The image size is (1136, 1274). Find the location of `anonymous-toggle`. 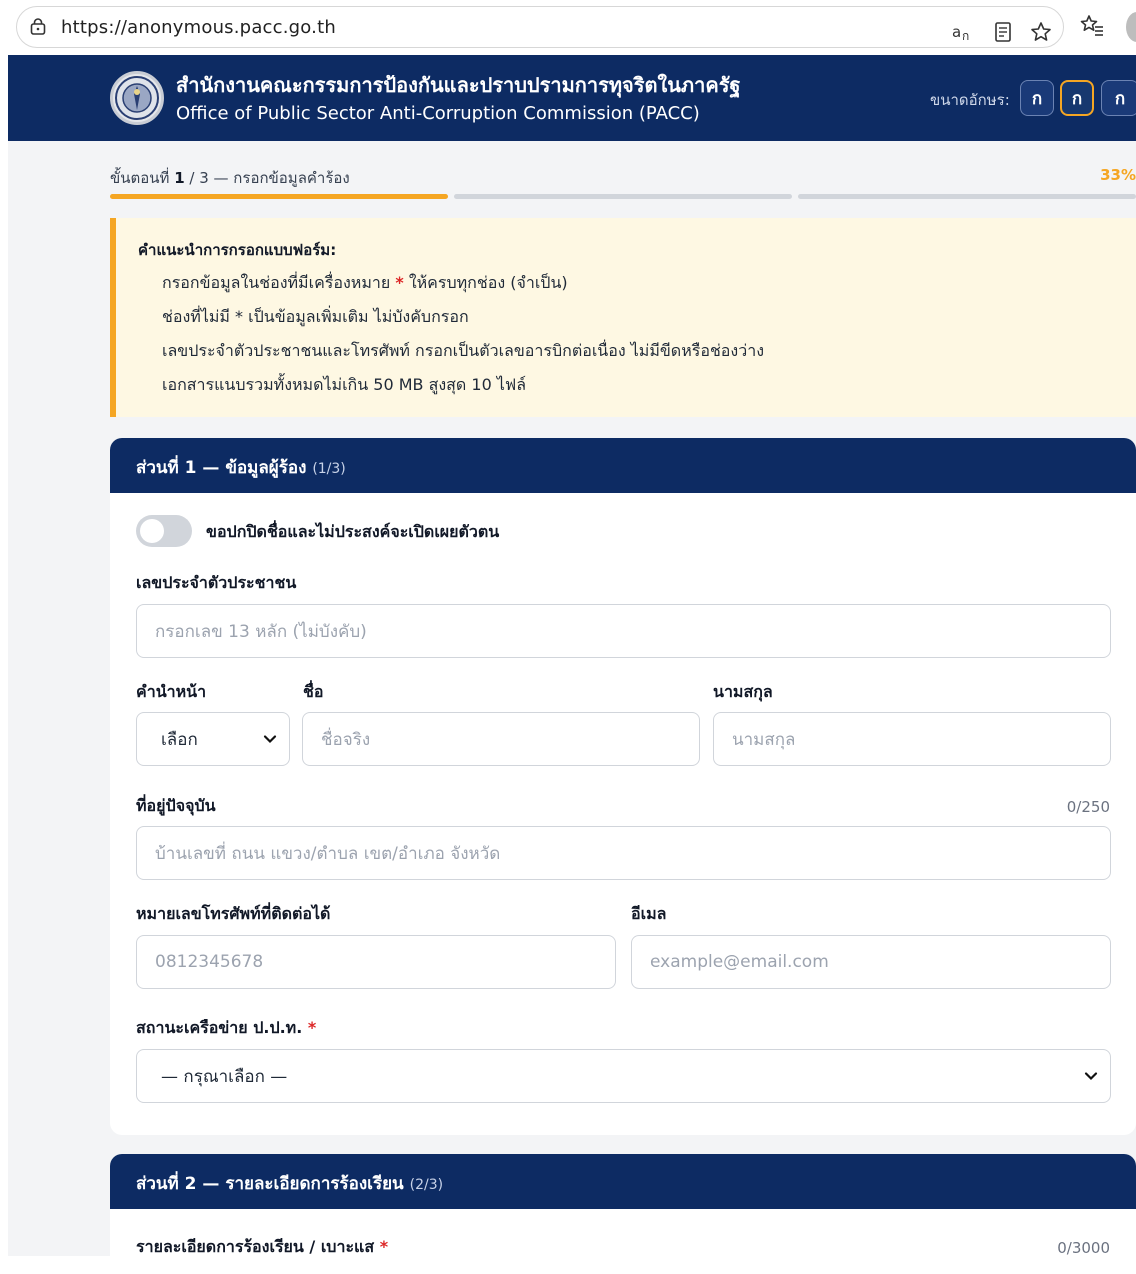

anonymous-toggle is located at coordinates (164, 531).